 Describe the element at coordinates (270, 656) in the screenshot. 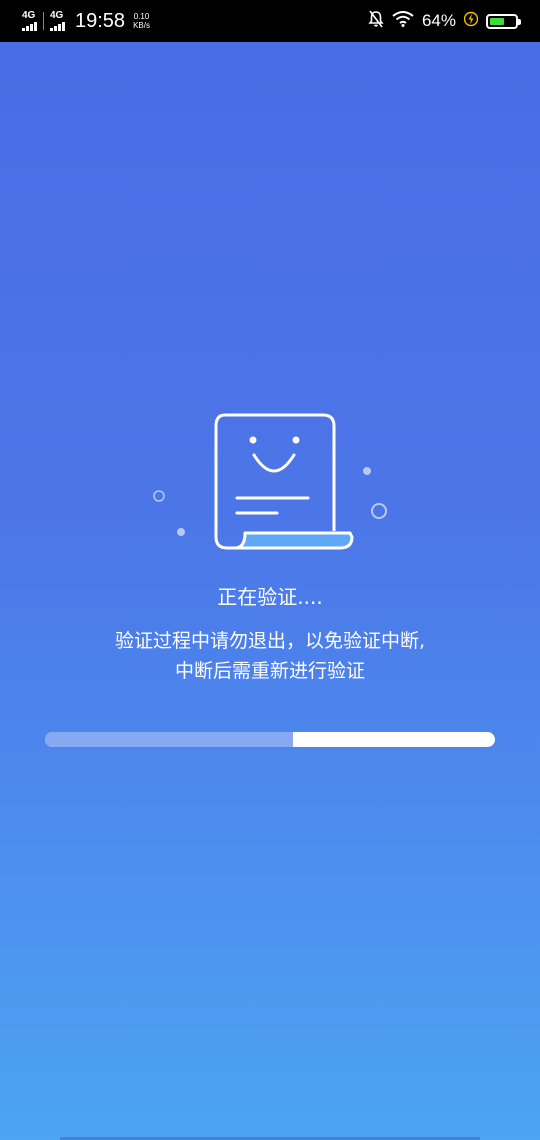

I see `verification-notice: 验证过程中请勿退出，以免验证中断, 中断后需重新进行验证` at that location.